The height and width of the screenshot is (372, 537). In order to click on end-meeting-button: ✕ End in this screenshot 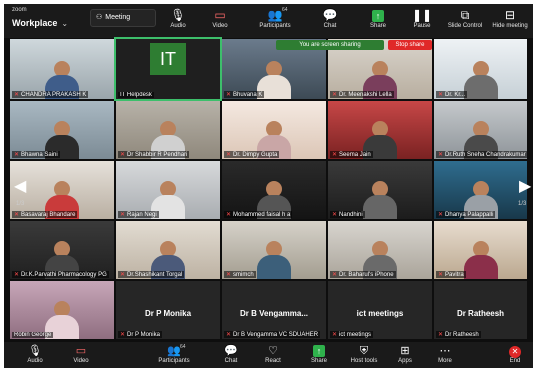, I will do `click(515, 354)`.